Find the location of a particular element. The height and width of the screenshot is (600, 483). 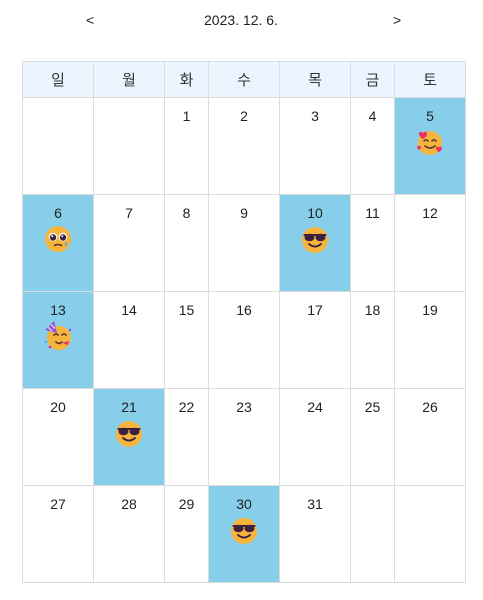

day-number: 12 is located at coordinates (430, 213).